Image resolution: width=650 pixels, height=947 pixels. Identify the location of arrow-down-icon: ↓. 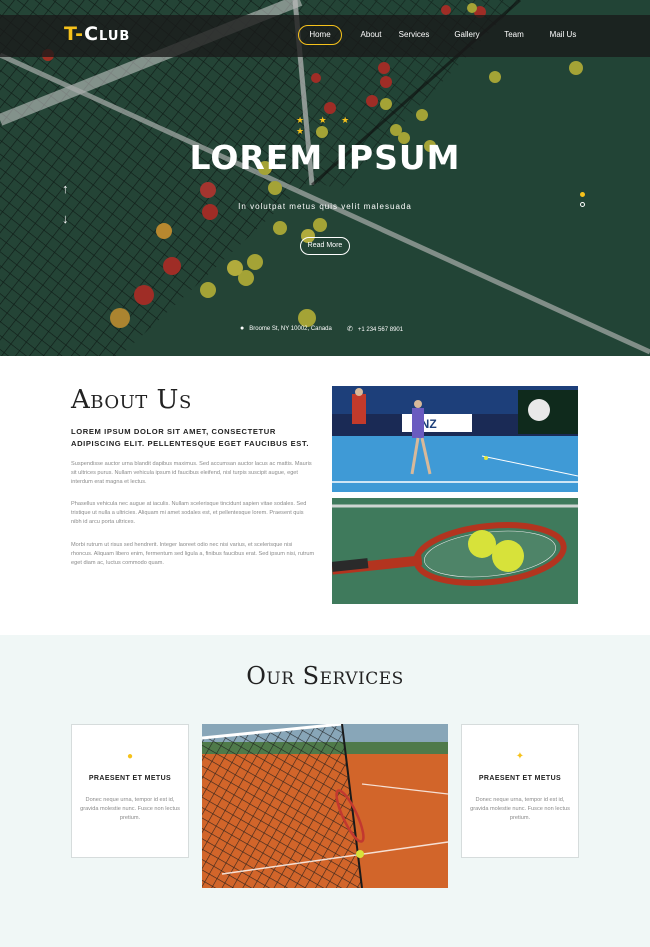
(65, 218).